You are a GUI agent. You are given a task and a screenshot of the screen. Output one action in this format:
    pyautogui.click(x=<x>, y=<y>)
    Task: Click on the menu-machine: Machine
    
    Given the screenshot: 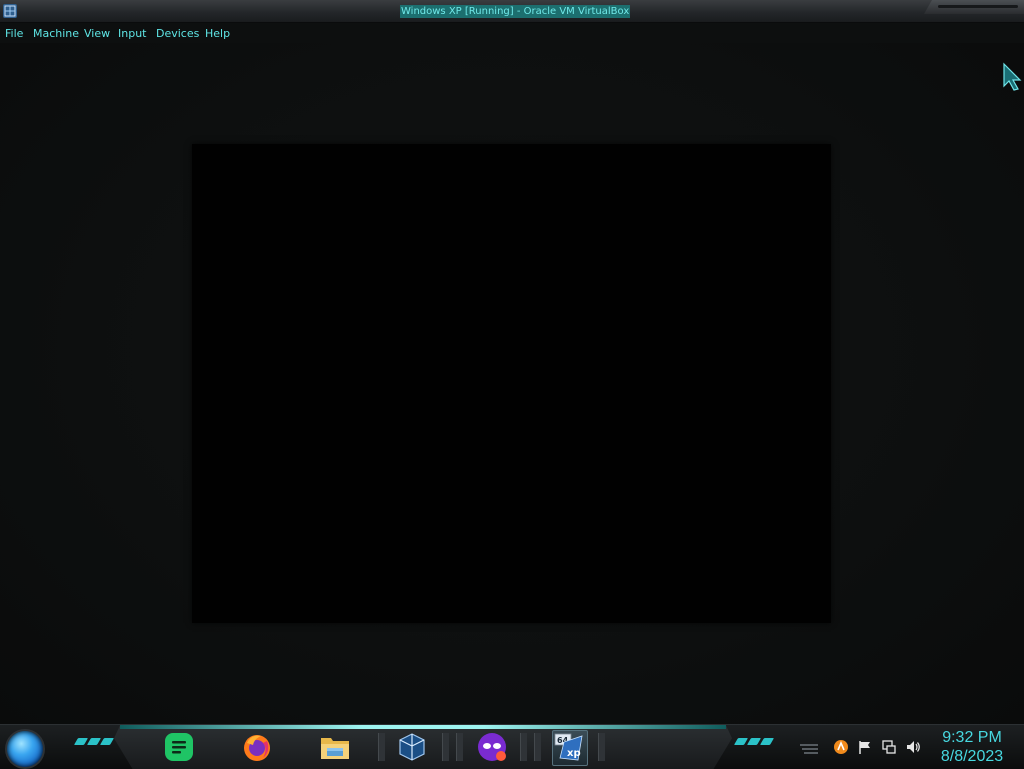 What is the action you would take?
    pyautogui.click(x=56, y=33)
    